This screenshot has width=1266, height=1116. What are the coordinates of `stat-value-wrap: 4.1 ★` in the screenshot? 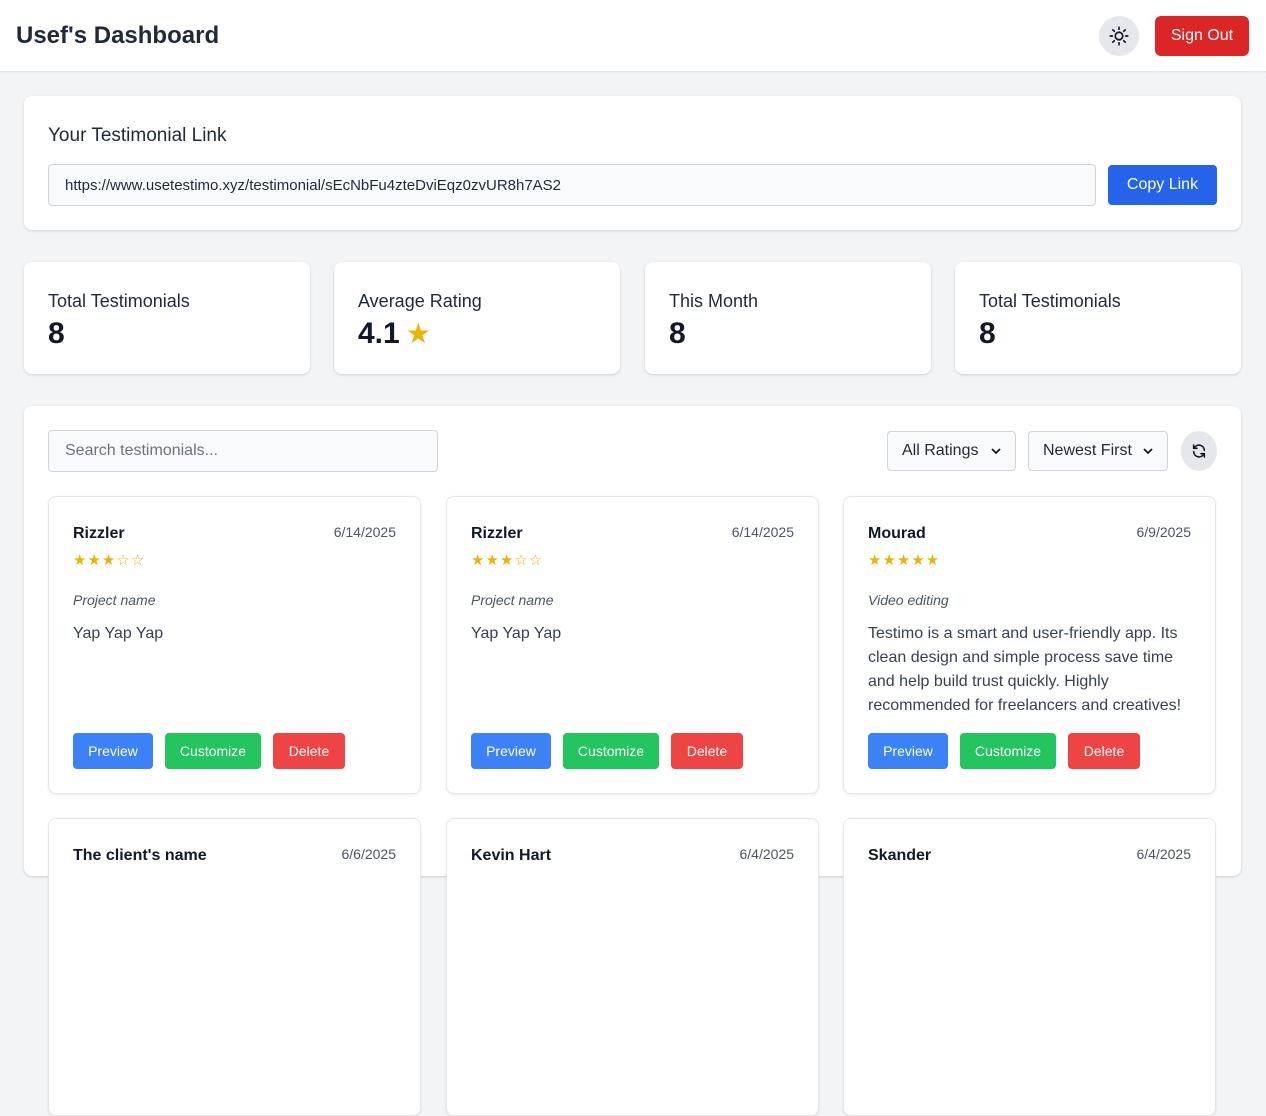 It's located at (394, 334).